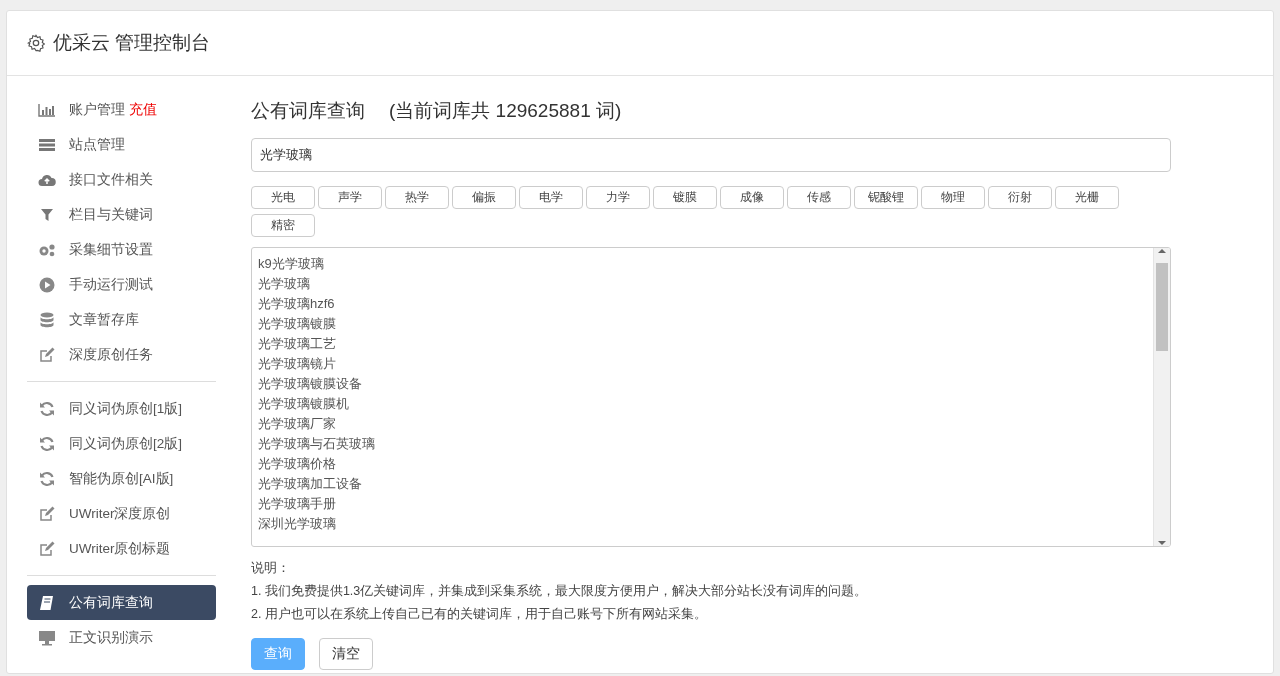 The image size is (1280, 676). Describe the element at coordinates (291, 264) in the screenshot. I see `keyword-line: k9光学玻璃` at that location.